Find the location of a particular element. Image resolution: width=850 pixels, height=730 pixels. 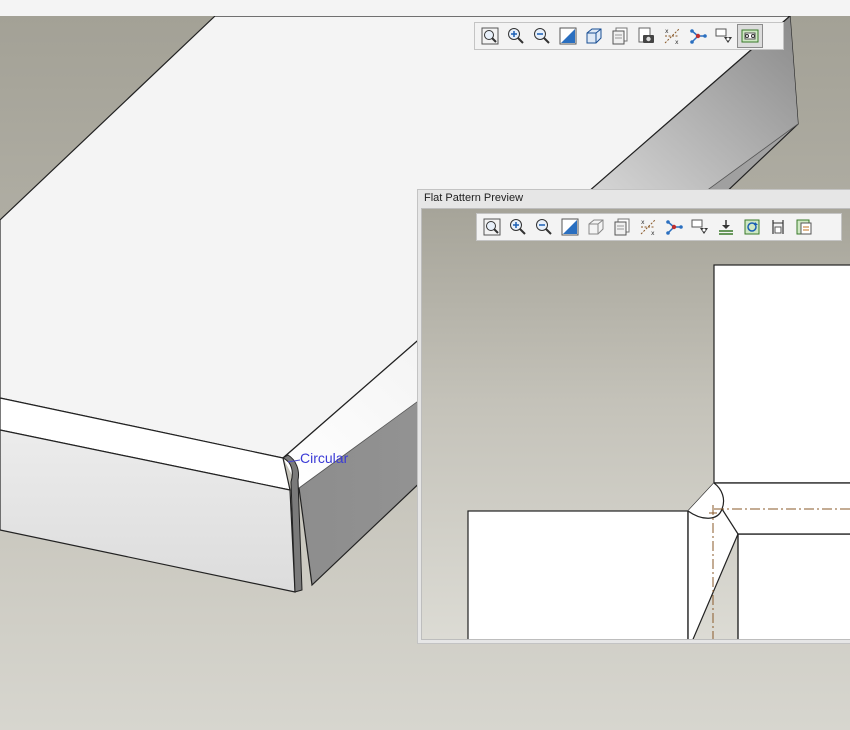

zoom-out-button is located at coordinates (542, 36).